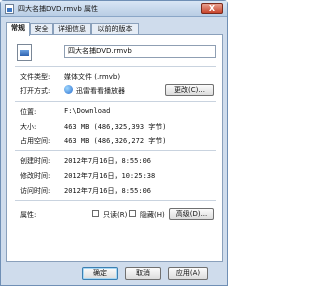 Image resolution: width=320 pixels, height=286 pixels. I want to click on xunlei-player-icon, so click(68, 89).